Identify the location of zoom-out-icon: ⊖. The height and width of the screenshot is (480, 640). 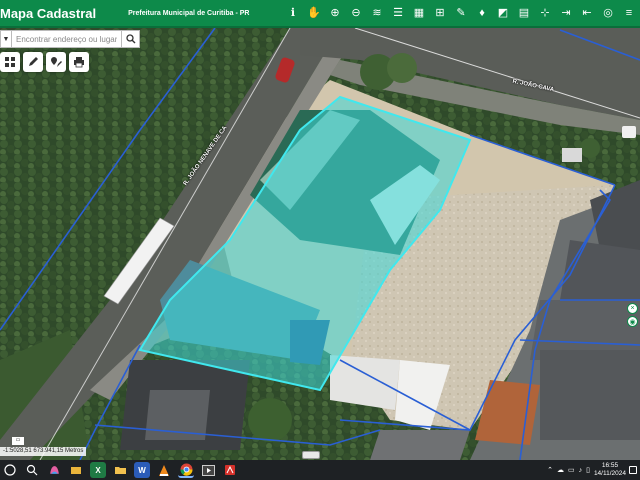
(356, 13).